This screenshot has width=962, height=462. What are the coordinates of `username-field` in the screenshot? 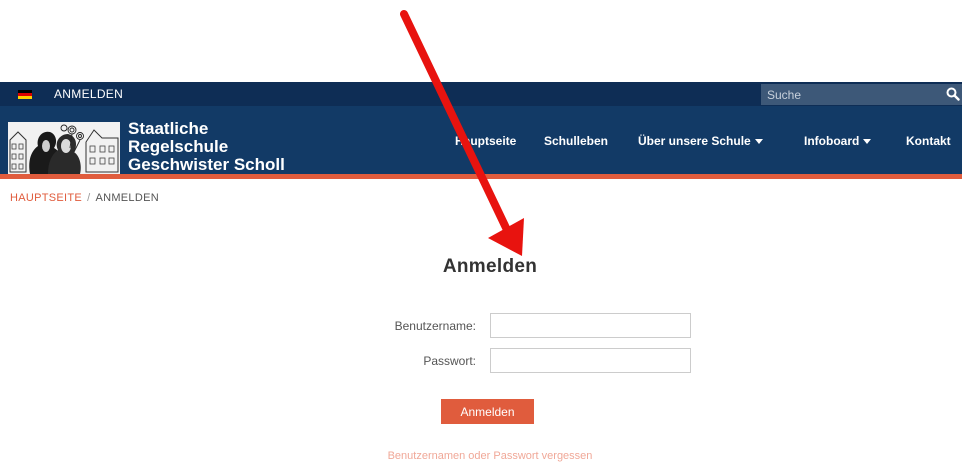 It's located at (590, 325).